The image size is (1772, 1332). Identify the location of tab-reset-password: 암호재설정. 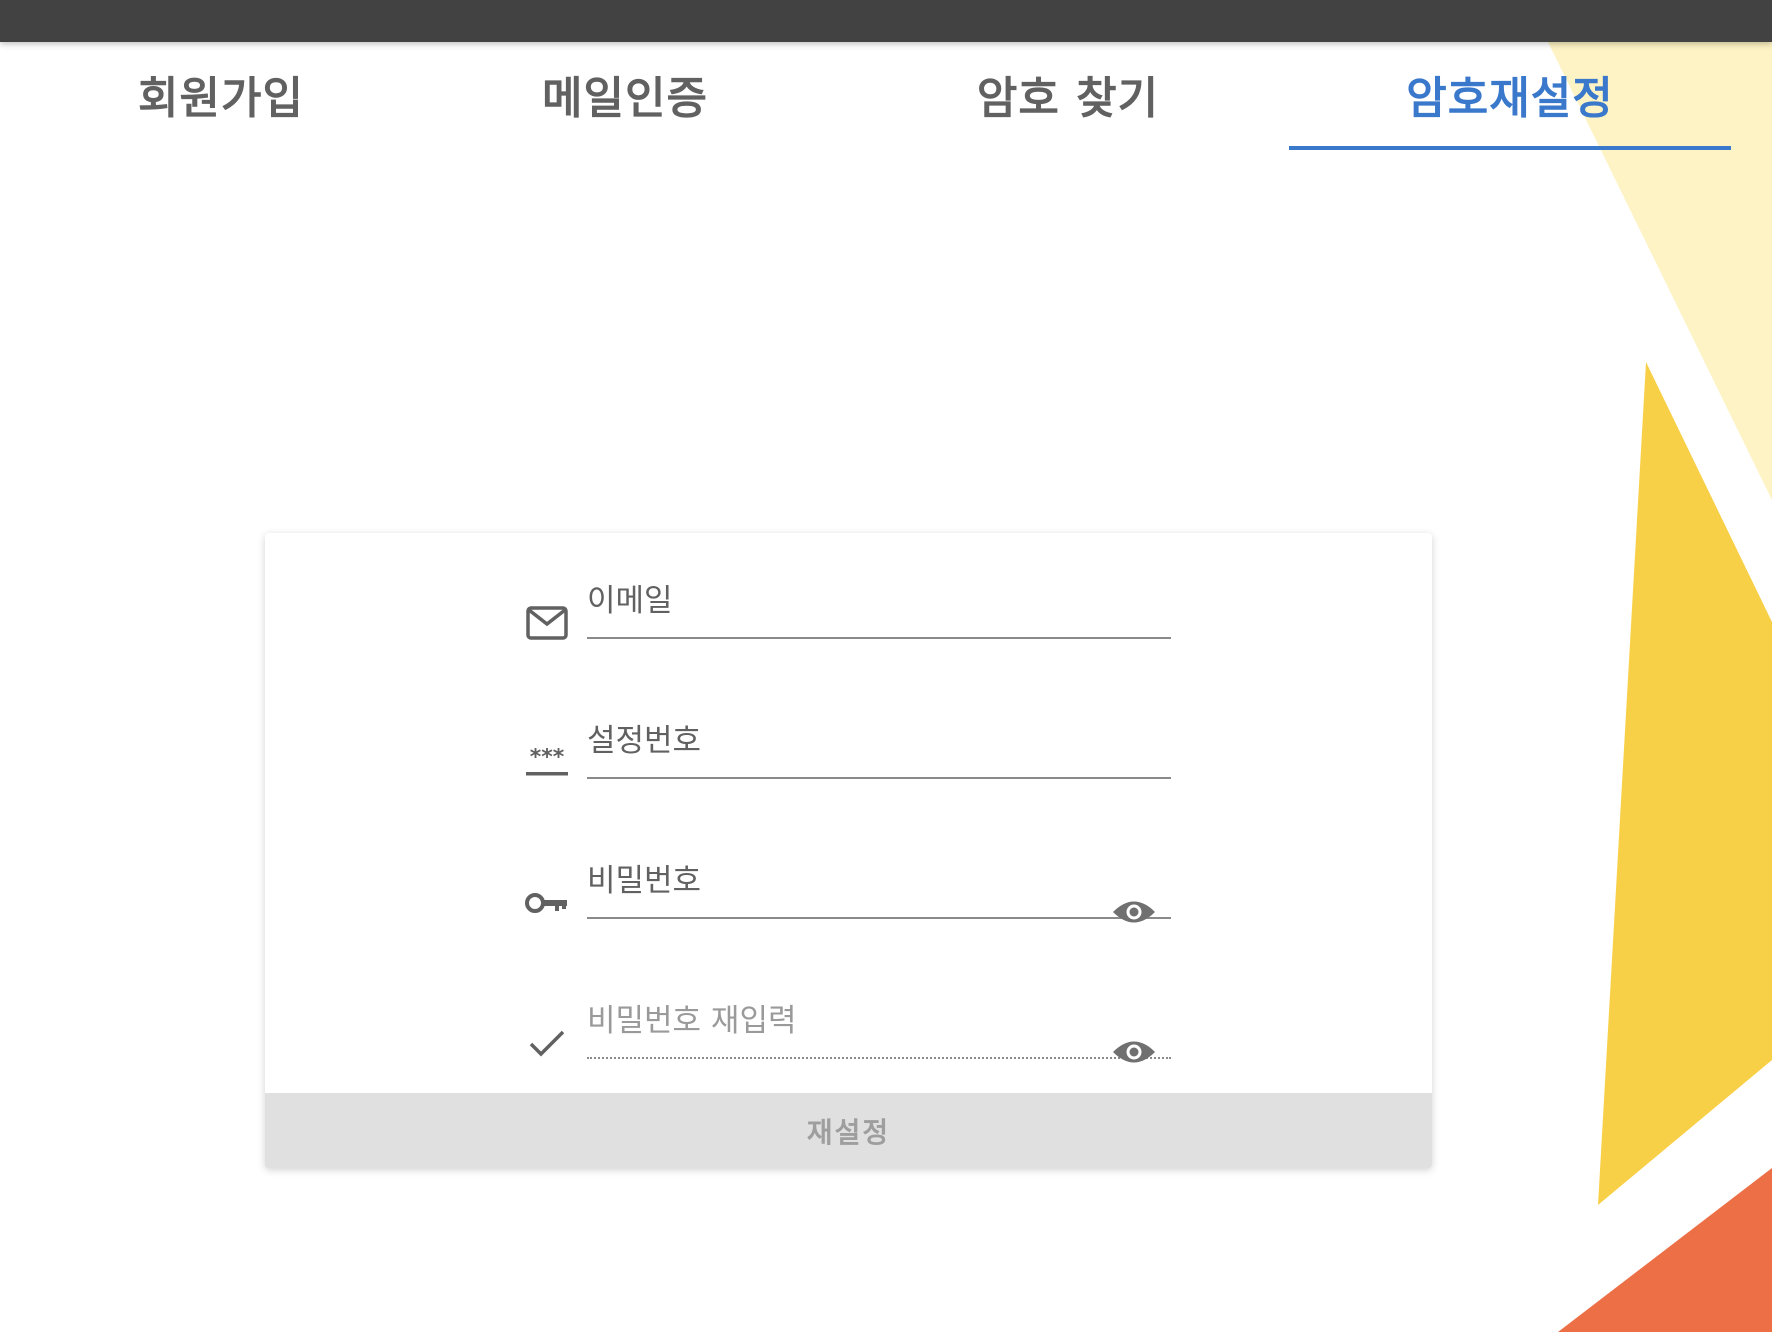
(1510, 96).